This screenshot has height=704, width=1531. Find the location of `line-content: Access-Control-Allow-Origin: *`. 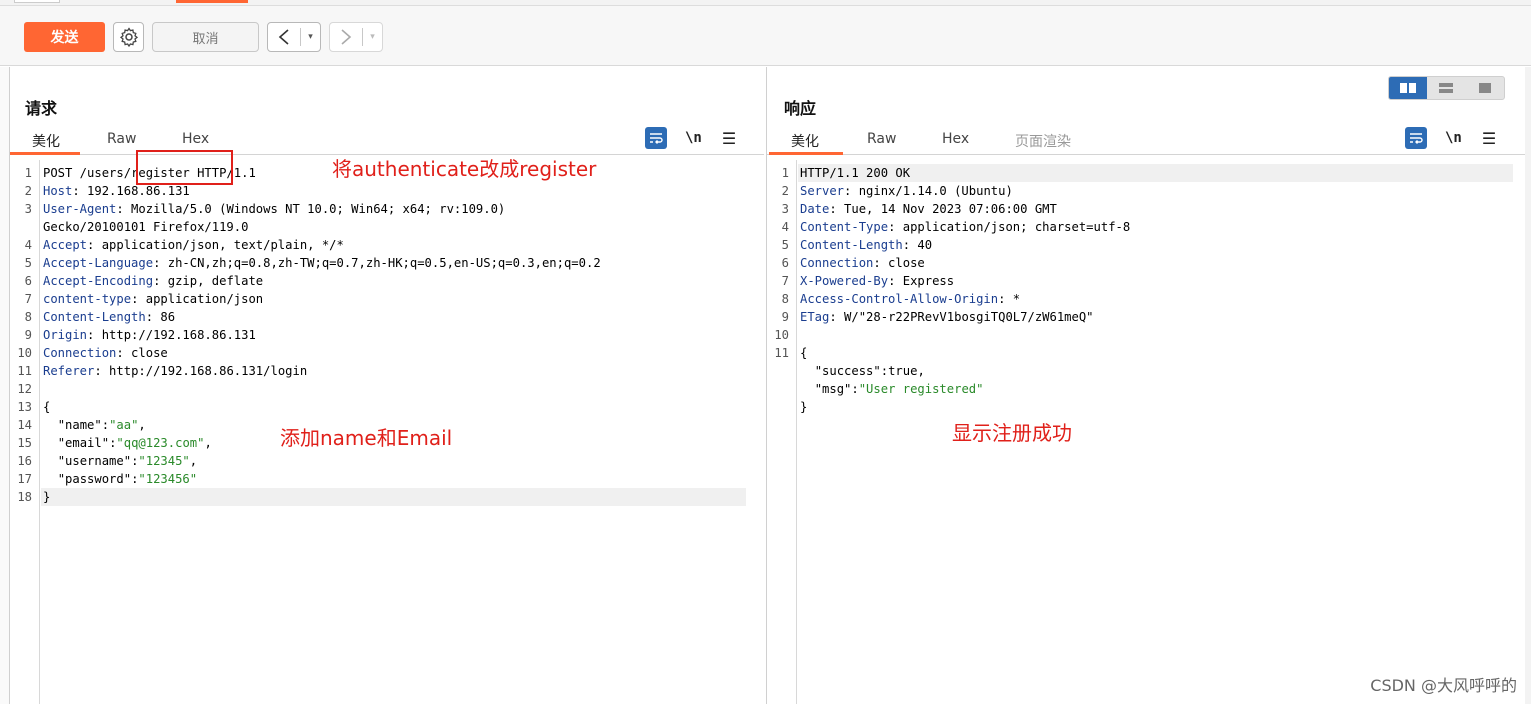

line-content: Access-Control-Allow-Origin: * is located at coordinates (910, 299).